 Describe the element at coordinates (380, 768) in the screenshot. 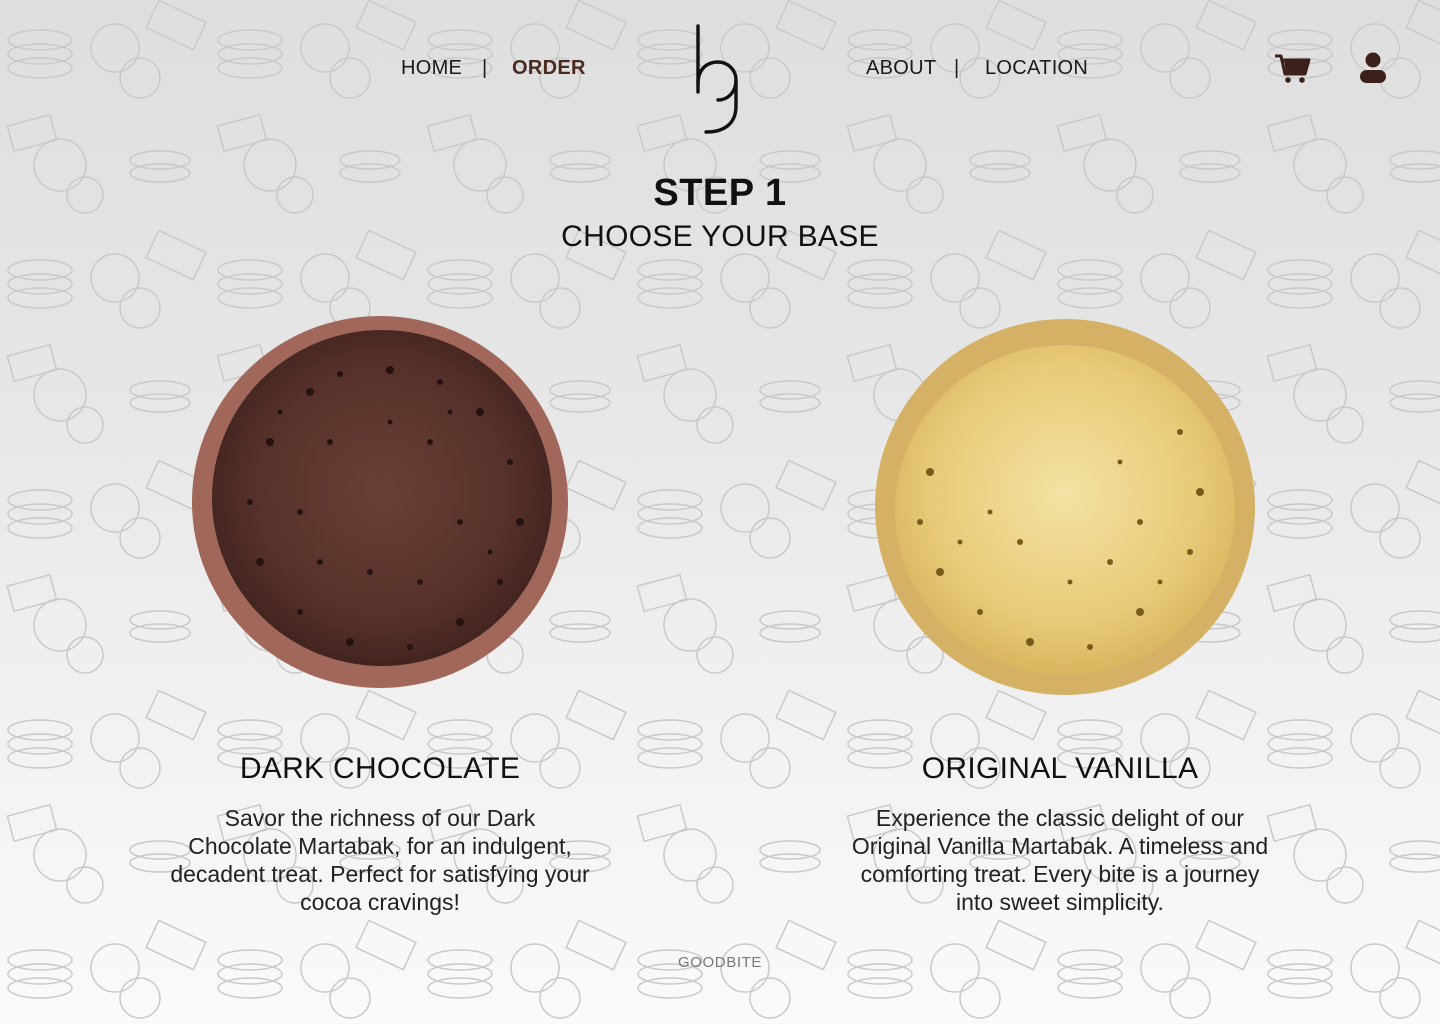

I see `option-name: DARK CHOCOLATE` at that location.